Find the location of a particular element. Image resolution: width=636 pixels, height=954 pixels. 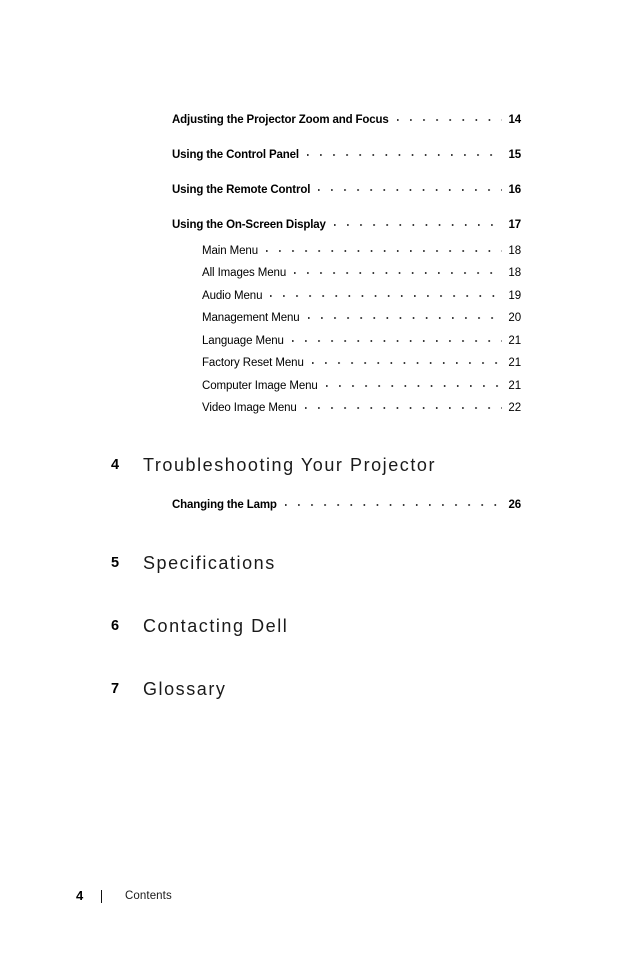

footer-divider is located at coordinates (101, 896).